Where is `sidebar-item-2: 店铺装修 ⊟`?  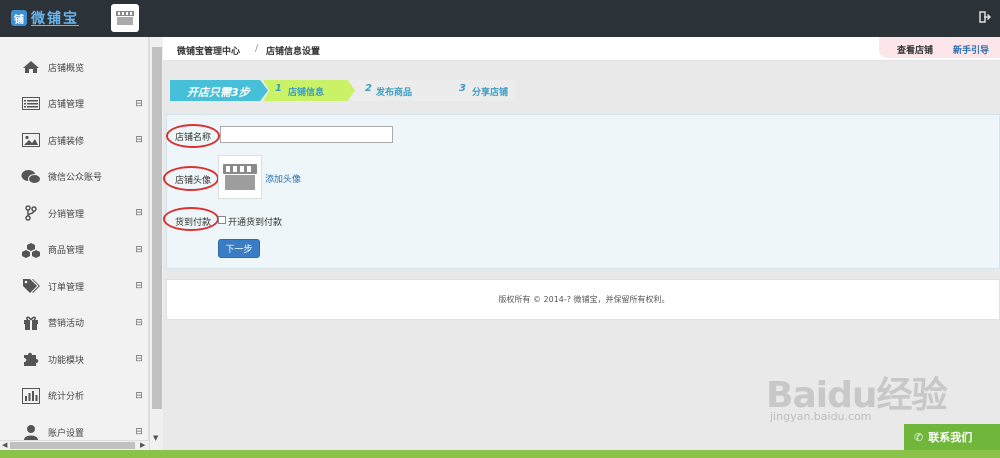 sidebar-item-2: 店铺装修 ⊟ is located at coordinates (74, 140).